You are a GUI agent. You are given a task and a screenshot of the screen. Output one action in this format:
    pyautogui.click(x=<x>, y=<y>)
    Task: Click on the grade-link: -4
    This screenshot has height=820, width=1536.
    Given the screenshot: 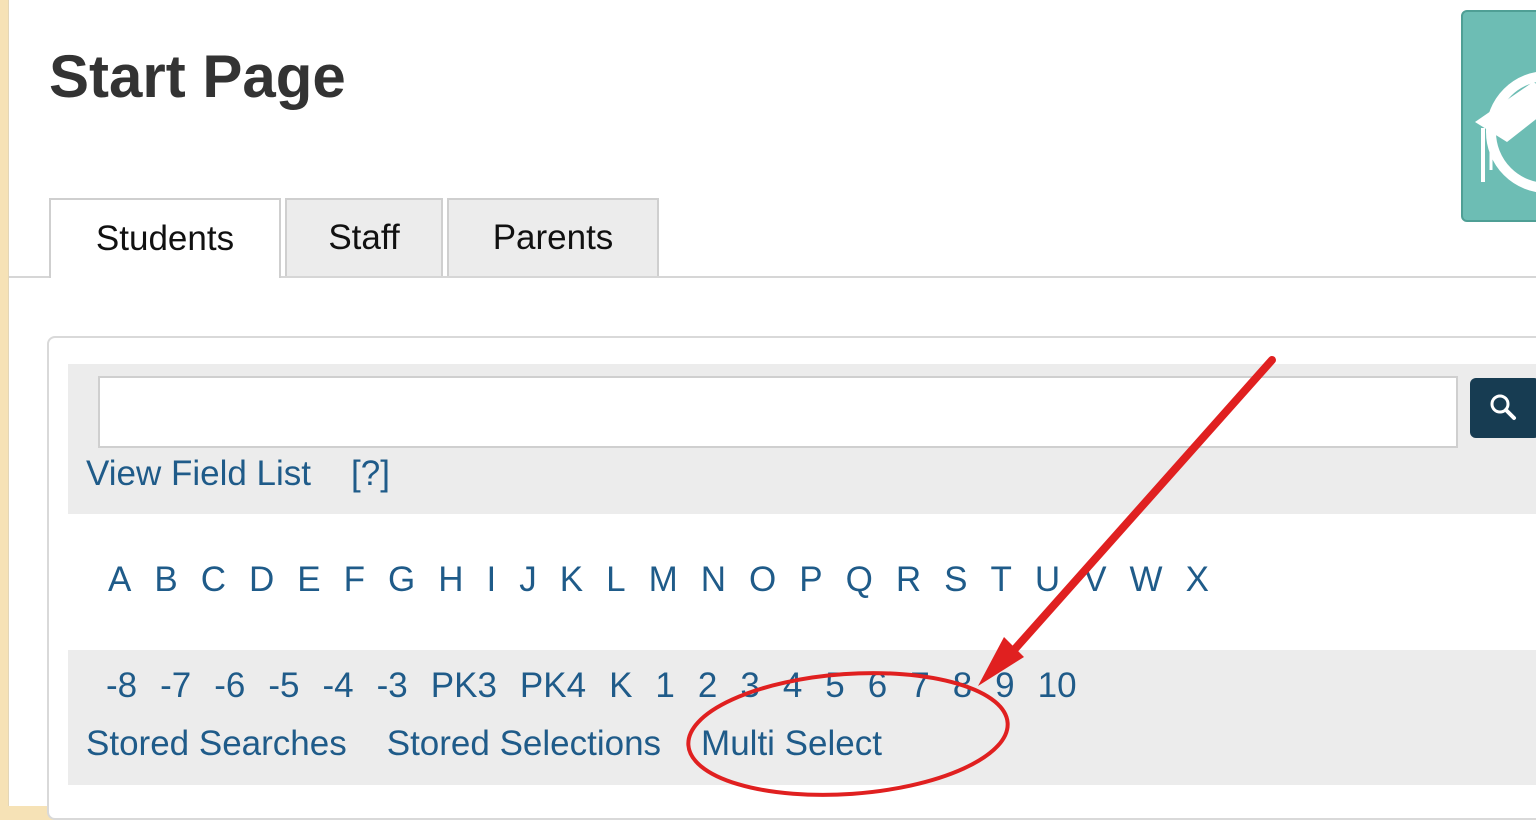 What is the action you would take?
    pyautogui.click(x=338, y=686)
    